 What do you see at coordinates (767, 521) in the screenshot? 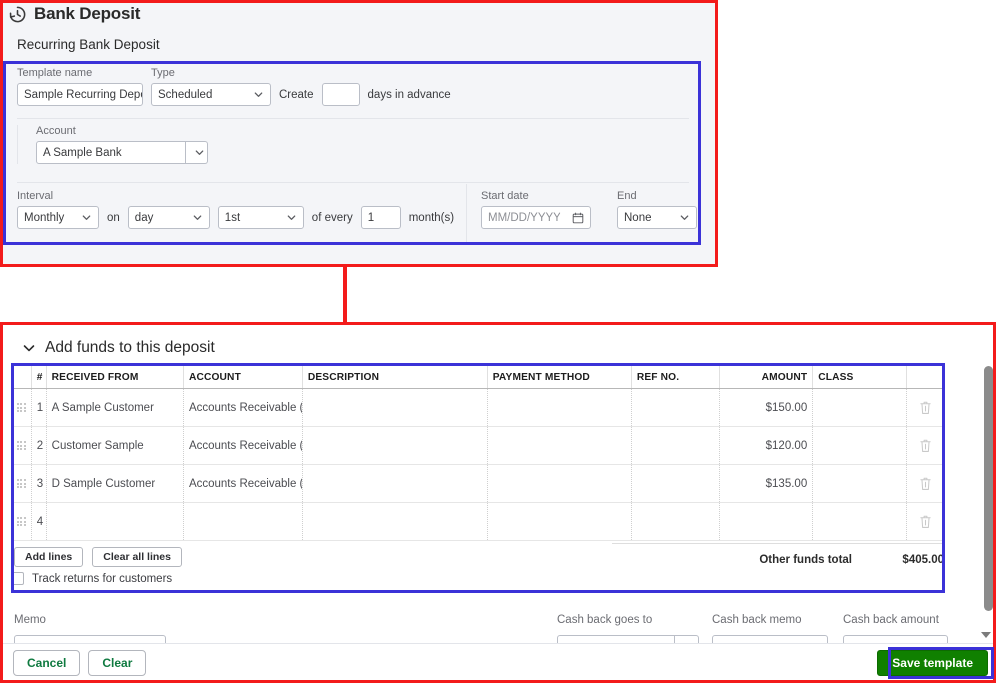
I see `cell-amount` at bounding box center [767, 521].